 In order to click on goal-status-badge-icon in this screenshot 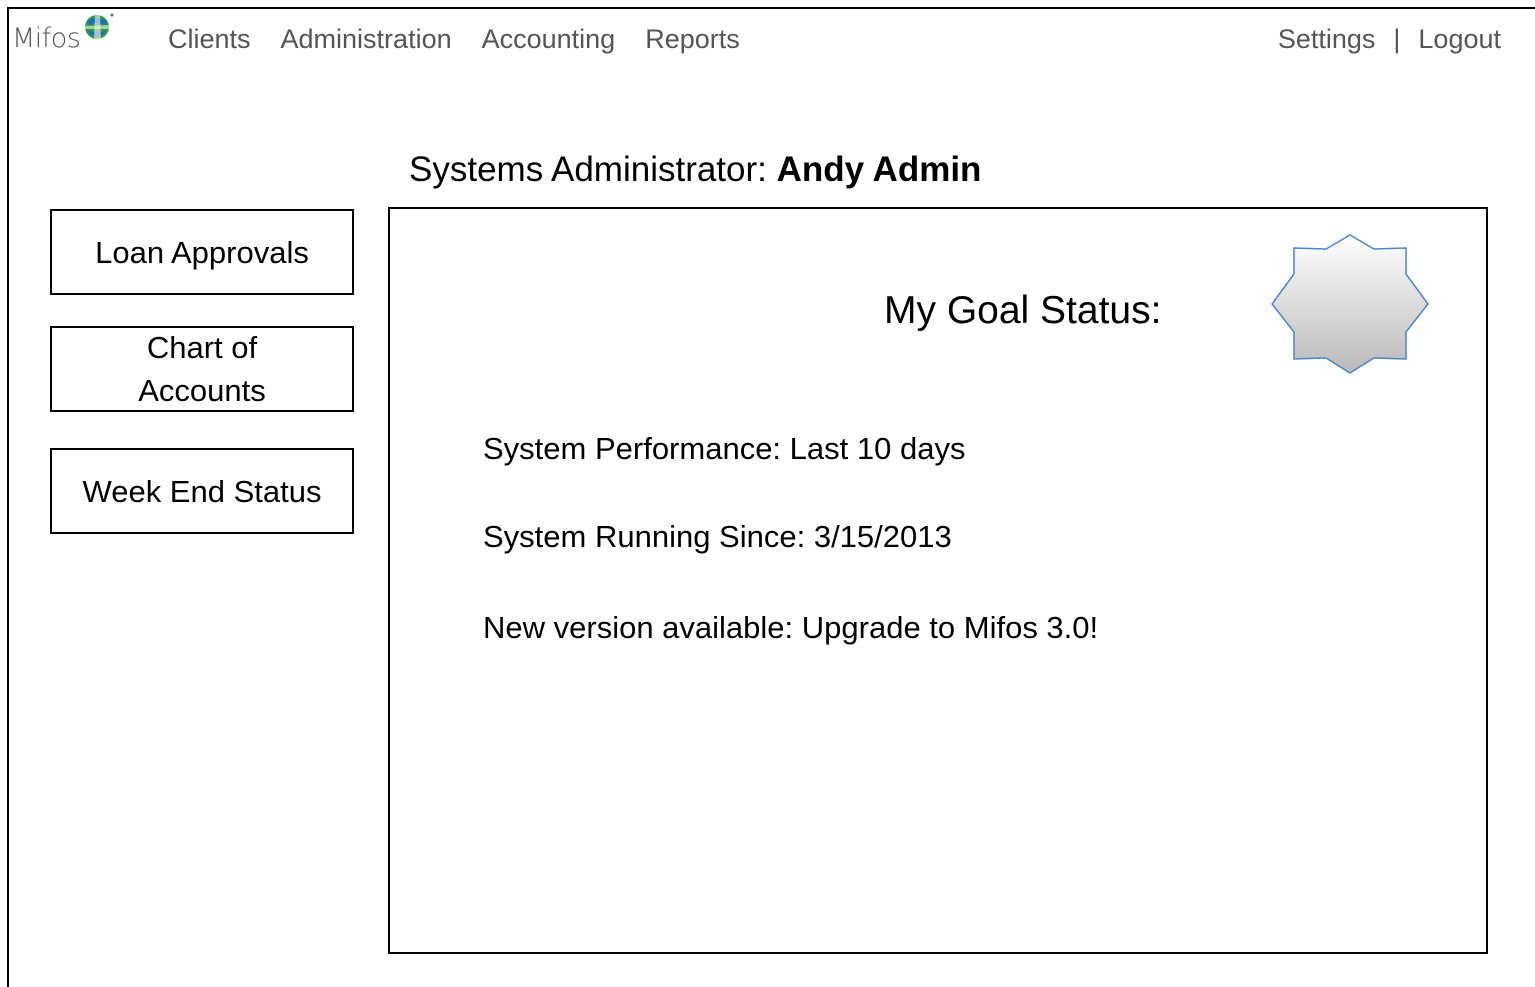, I will do `click(1350, 304)`.